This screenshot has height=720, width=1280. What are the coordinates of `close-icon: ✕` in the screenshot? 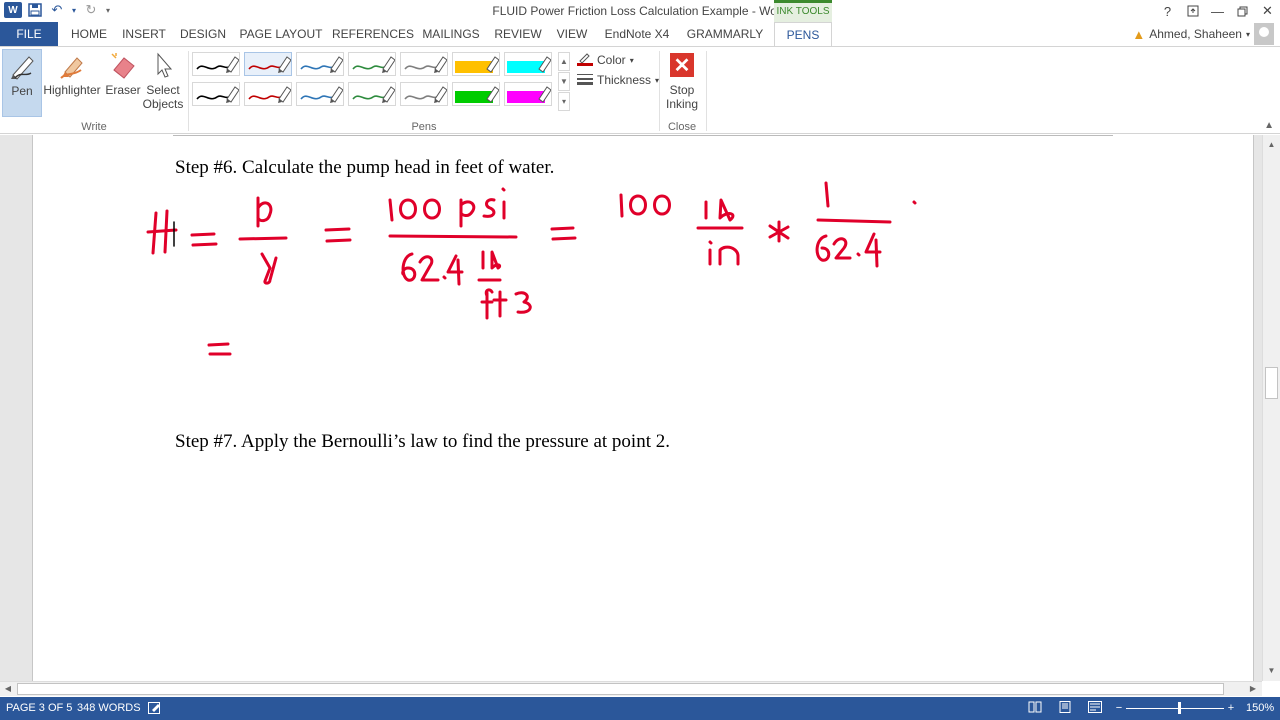 It's located at (1267, 11).